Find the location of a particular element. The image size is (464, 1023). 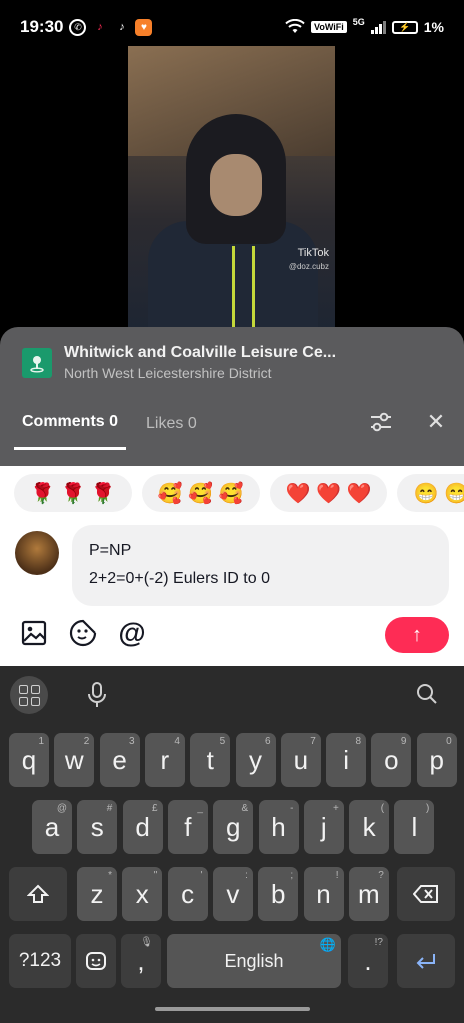

tab-comments: Comments 0 is located at coordinates (70, 431).